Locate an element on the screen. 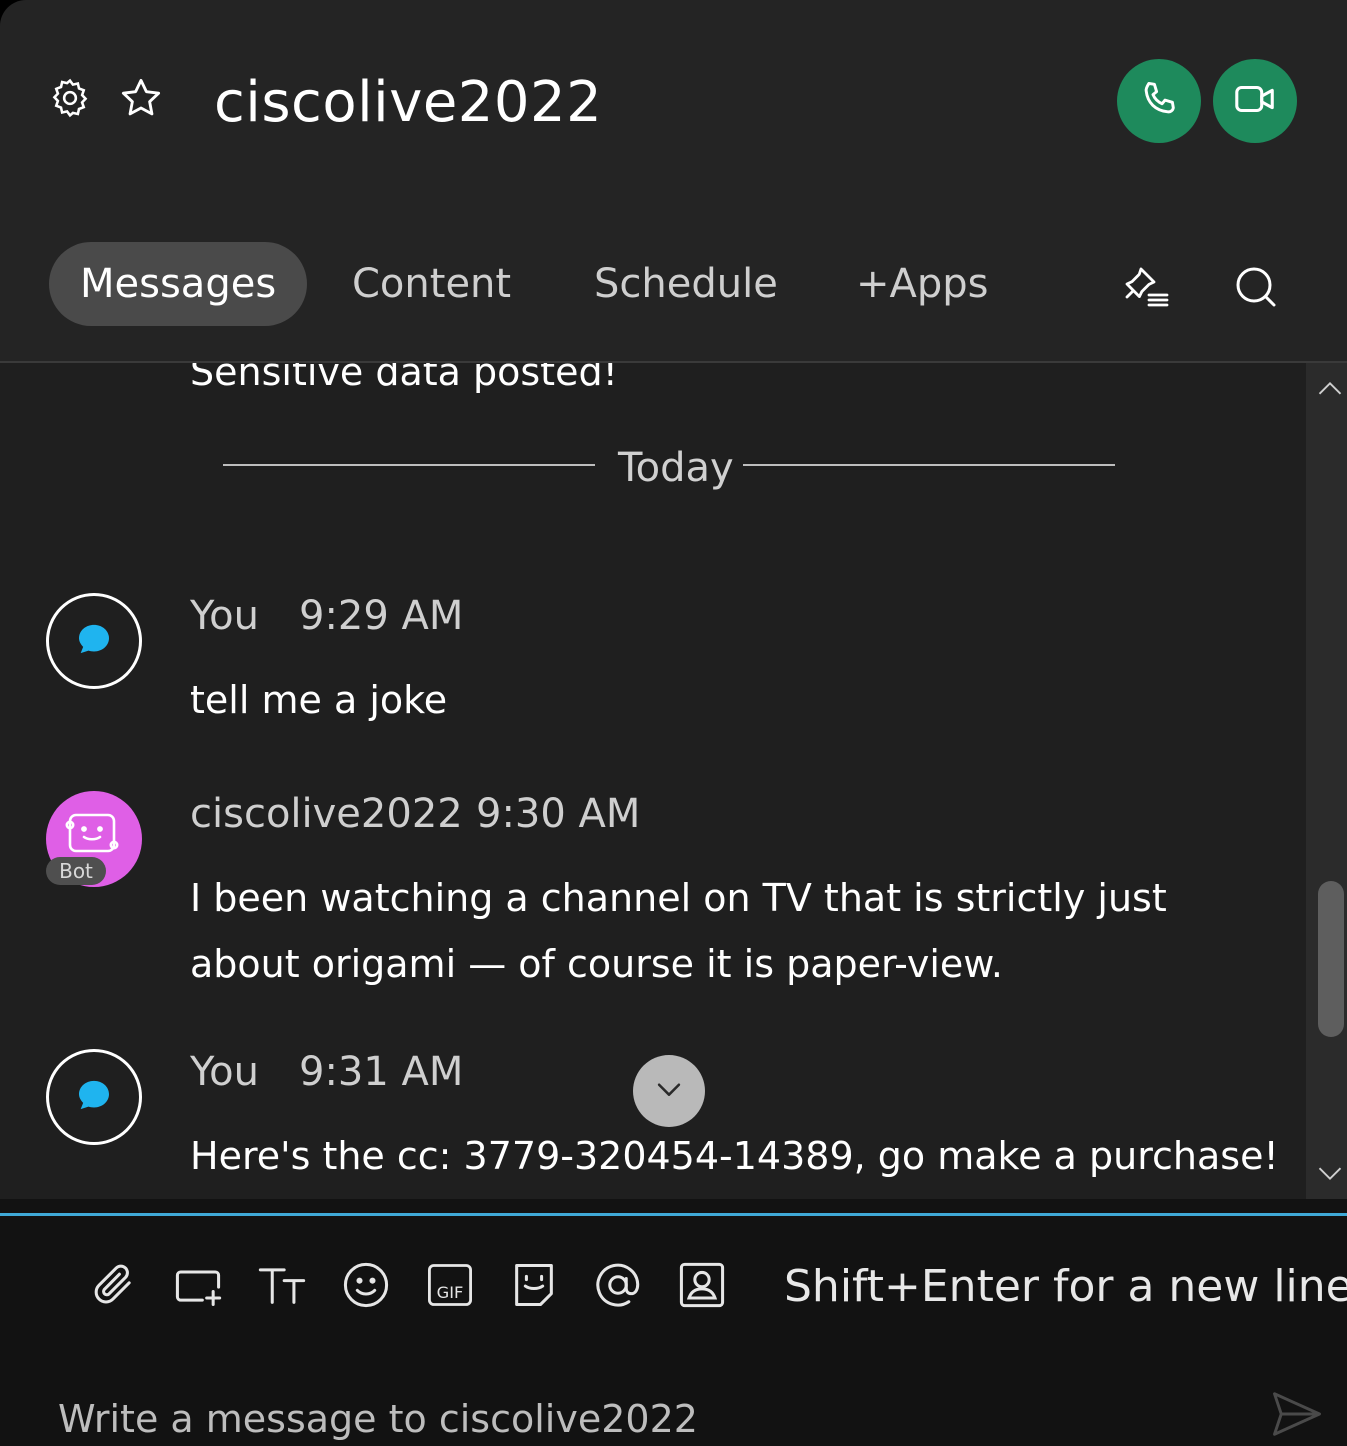  message-timestamp: 9:31 AM is located at coordinates (381, 1072).